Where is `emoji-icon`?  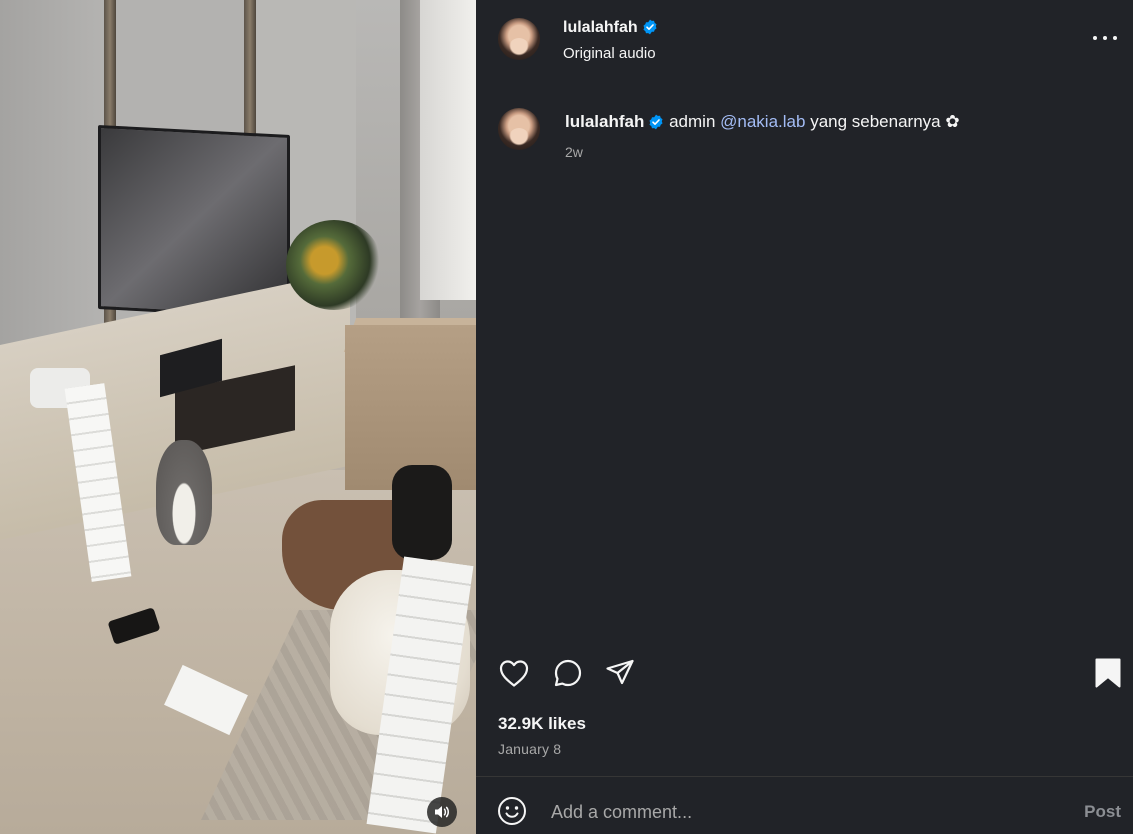 emoji-icon is located at coordinates (512, 811).